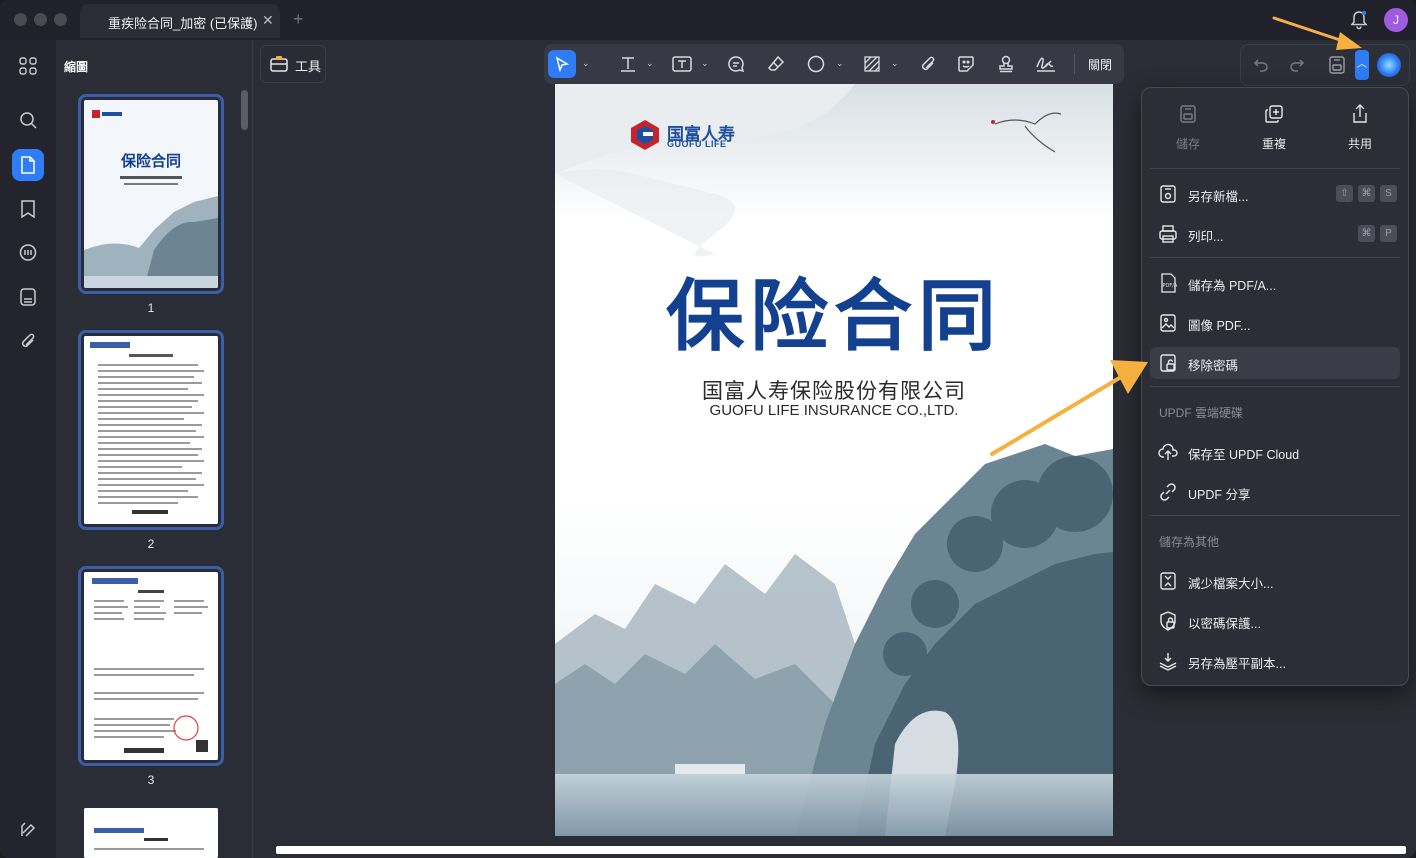 This screenshot has height=858, width=1416. Describe the element at coordinates (28, 66) in the screenshot. I see `grid-view-icon` at that location.